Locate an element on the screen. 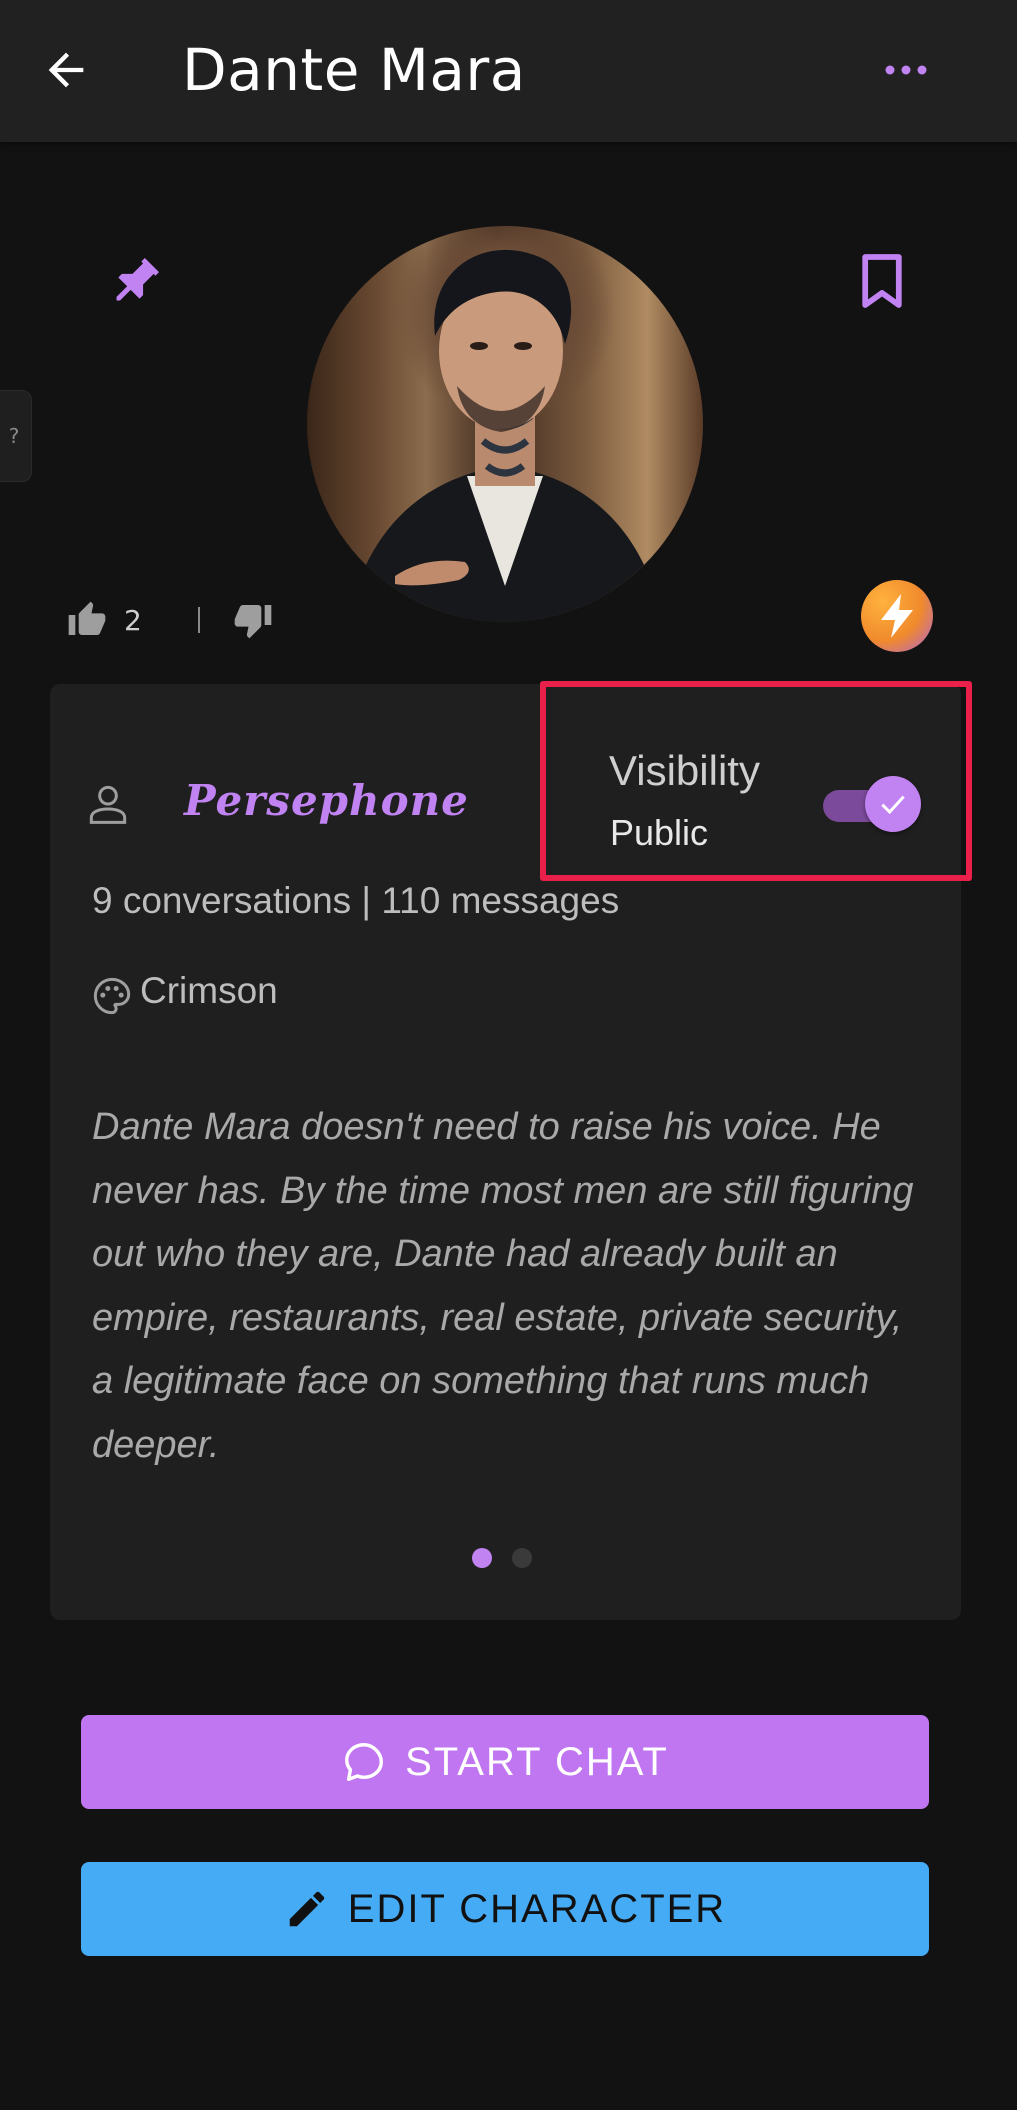 This screenshot has width=1017, height=2110. chat-bubble-icon is located at coordinates (364, 1762).